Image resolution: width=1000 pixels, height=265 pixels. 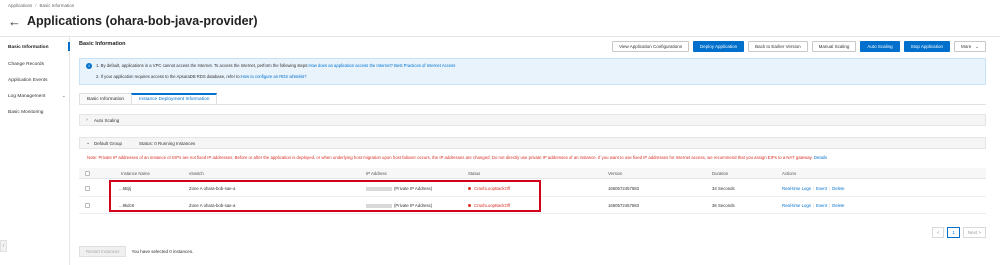 What do you see at coordinates (719, 46) in the screenshot?
I see `deploy-application-button: Deploy Application` at bounding box center [719, 46].